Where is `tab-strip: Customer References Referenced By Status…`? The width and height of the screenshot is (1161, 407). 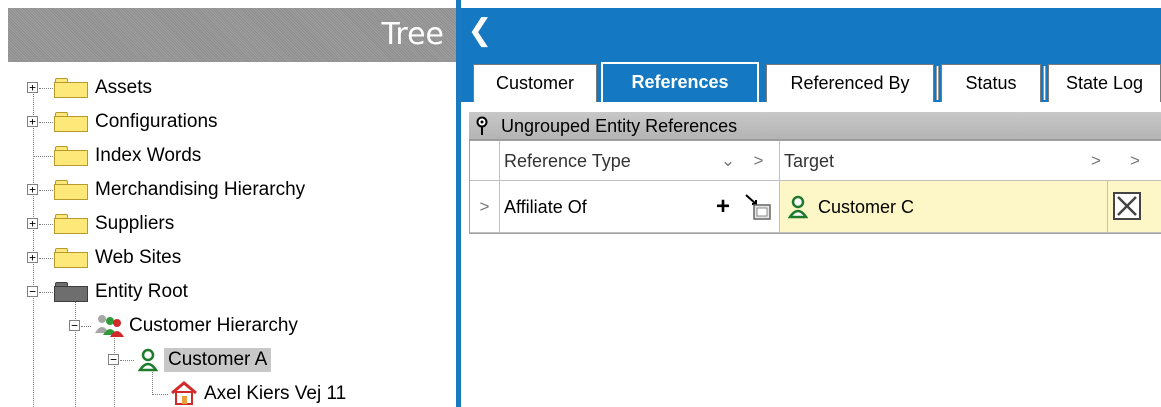
tab-strip: Customer References Referenced By Status… is located at coordinates (811, 78).